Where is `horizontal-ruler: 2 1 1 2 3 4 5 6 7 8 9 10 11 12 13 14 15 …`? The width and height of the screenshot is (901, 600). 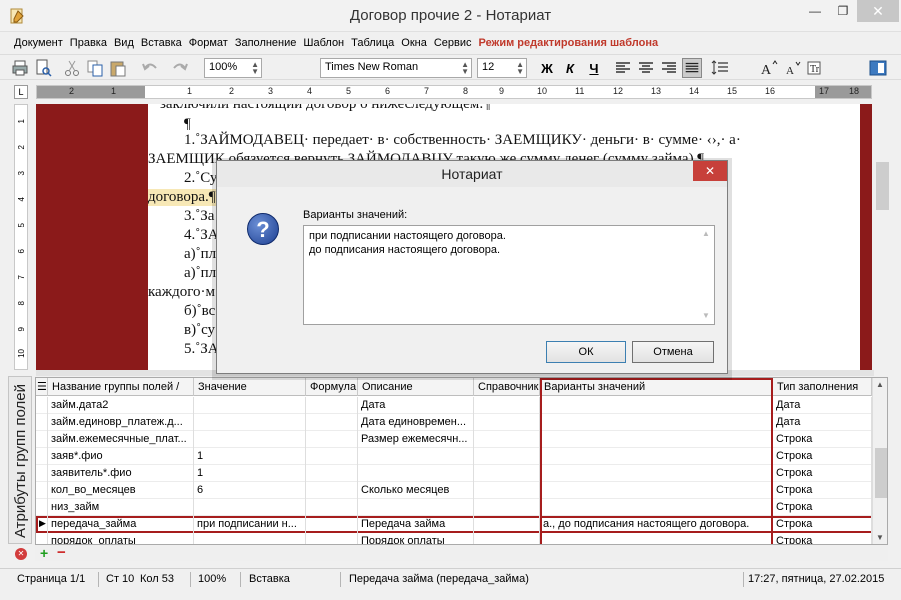 horizontal-ruler: 2 1 1 2 3 4 5 6 7 8 9 10 11 12 13 14 15 … is located at coordinates (454, 92).